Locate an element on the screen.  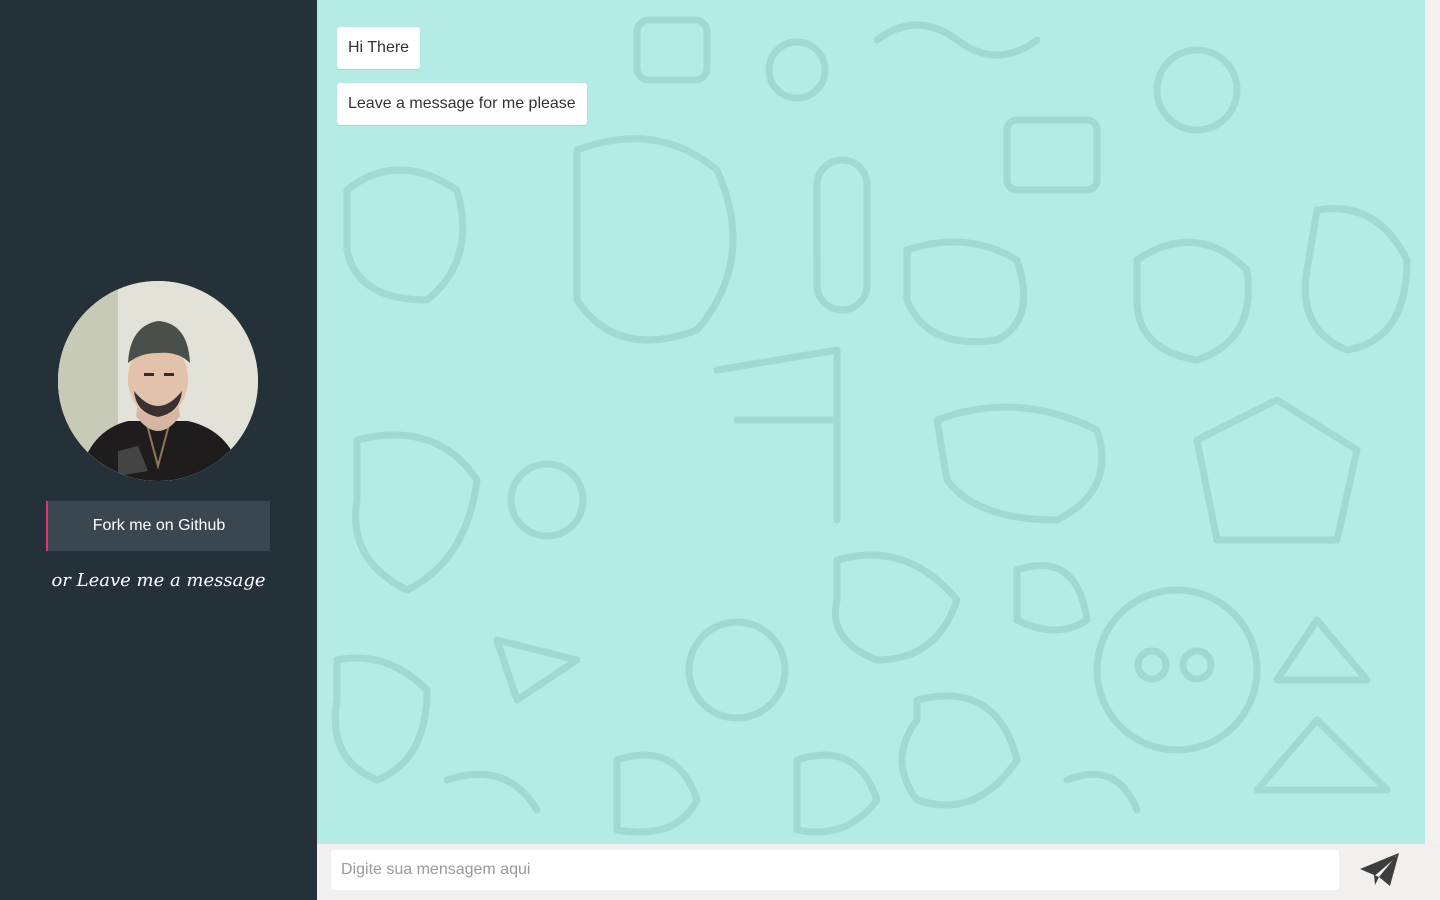
message-input is located at coordinates (835, 870).